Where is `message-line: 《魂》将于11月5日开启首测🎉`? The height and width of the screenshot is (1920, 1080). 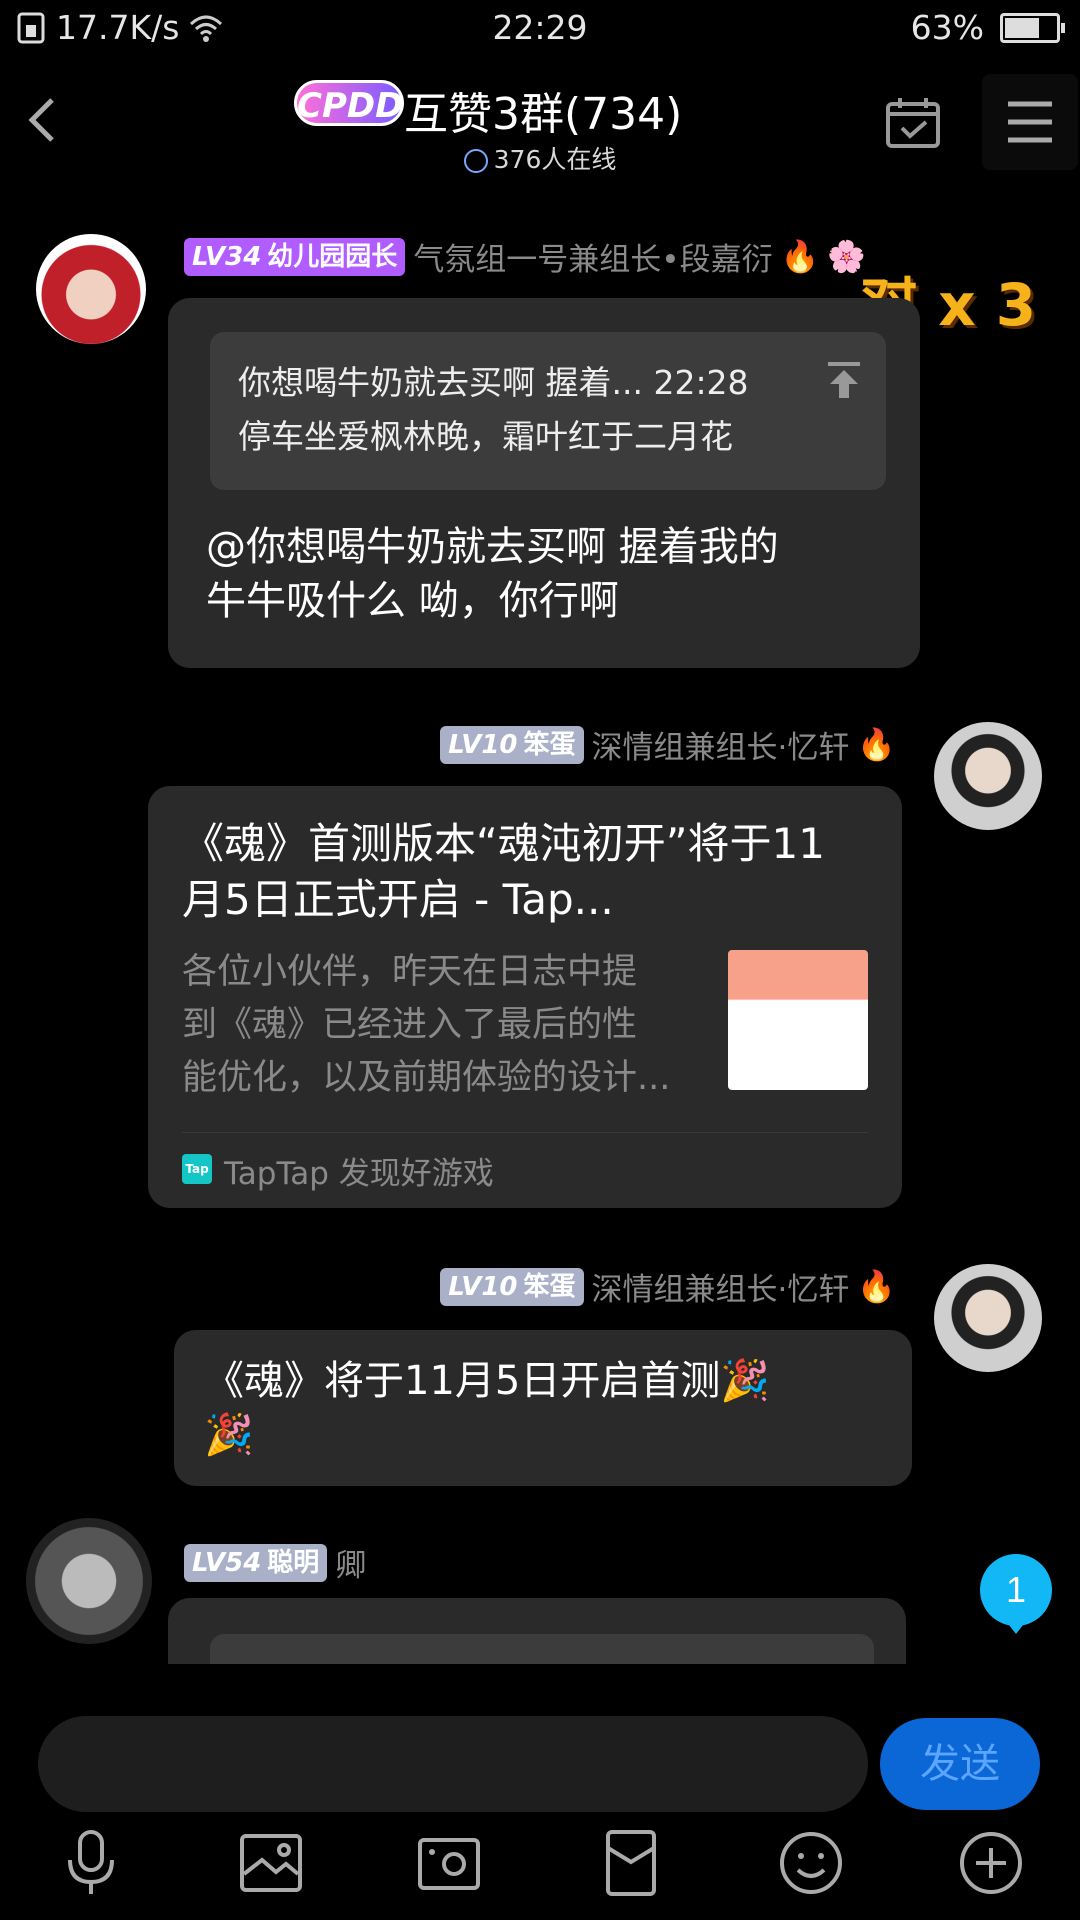 message-line: 《魂》将于11月5日开启首测🎉 is located at coordinates (487, 1381).